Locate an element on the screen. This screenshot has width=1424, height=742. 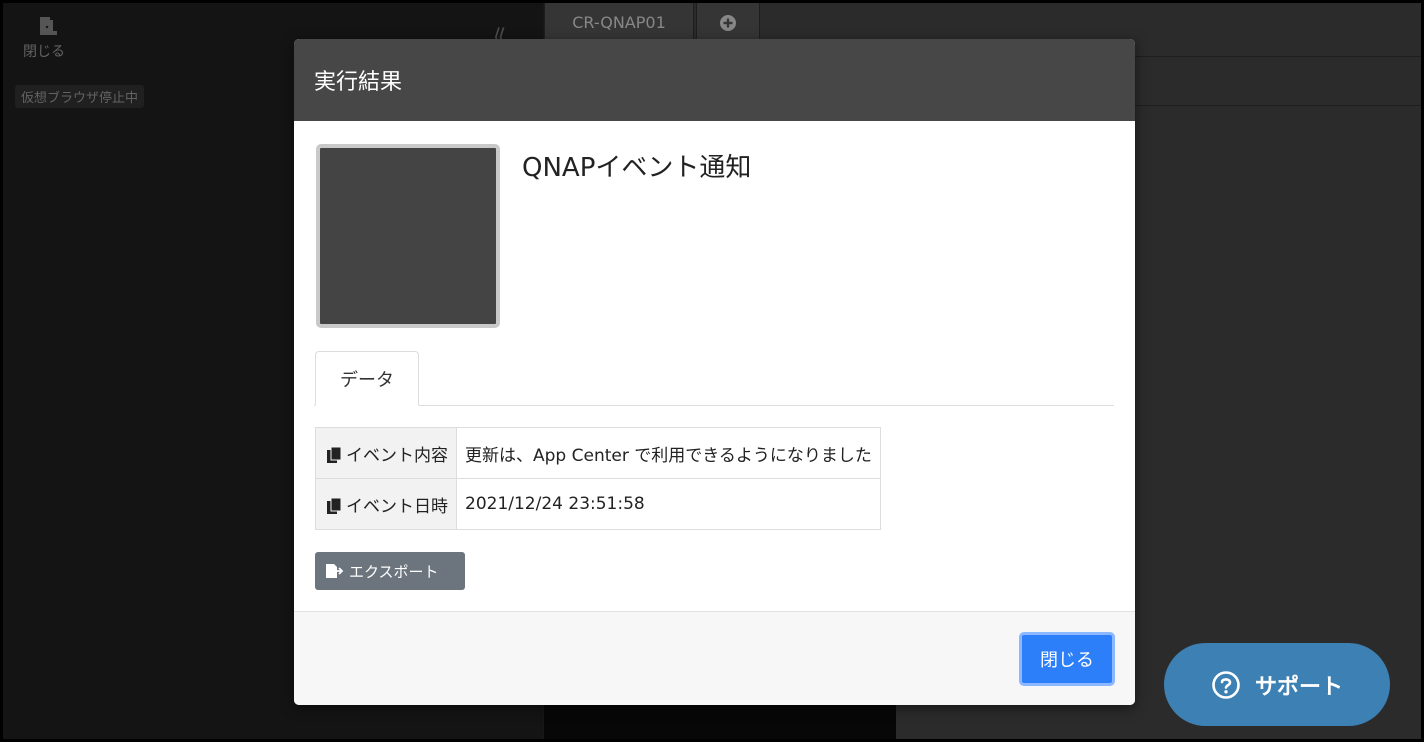
item-title: QNAPイベント通知 is located at coordinates (637, 168).